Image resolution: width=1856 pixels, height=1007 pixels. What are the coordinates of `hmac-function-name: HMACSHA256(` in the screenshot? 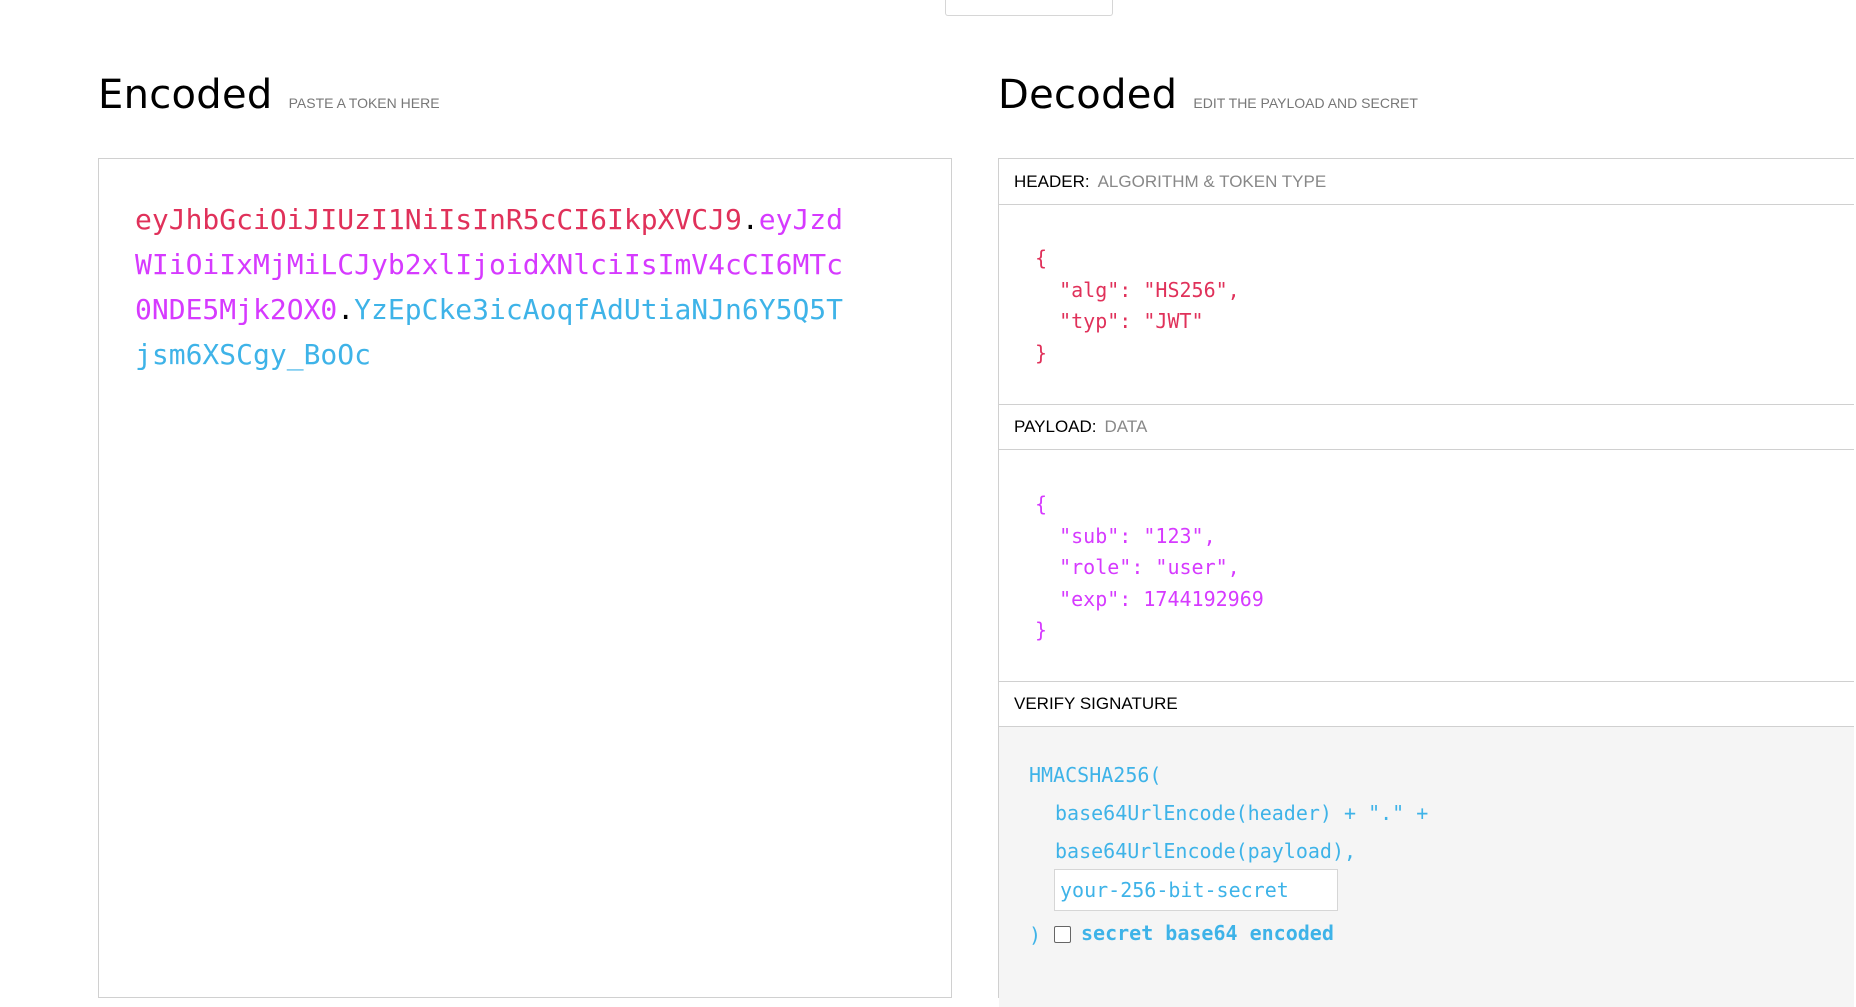 It's located at (1095, 775).